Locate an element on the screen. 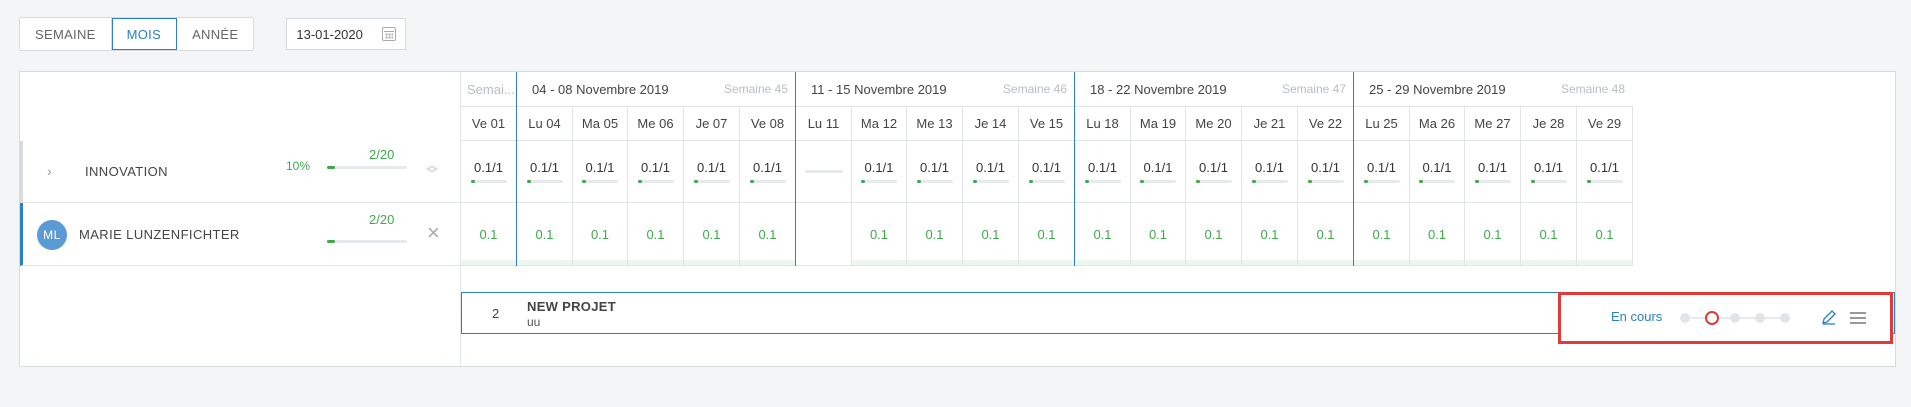  edit-icon is located at coordinates (1829, 317).